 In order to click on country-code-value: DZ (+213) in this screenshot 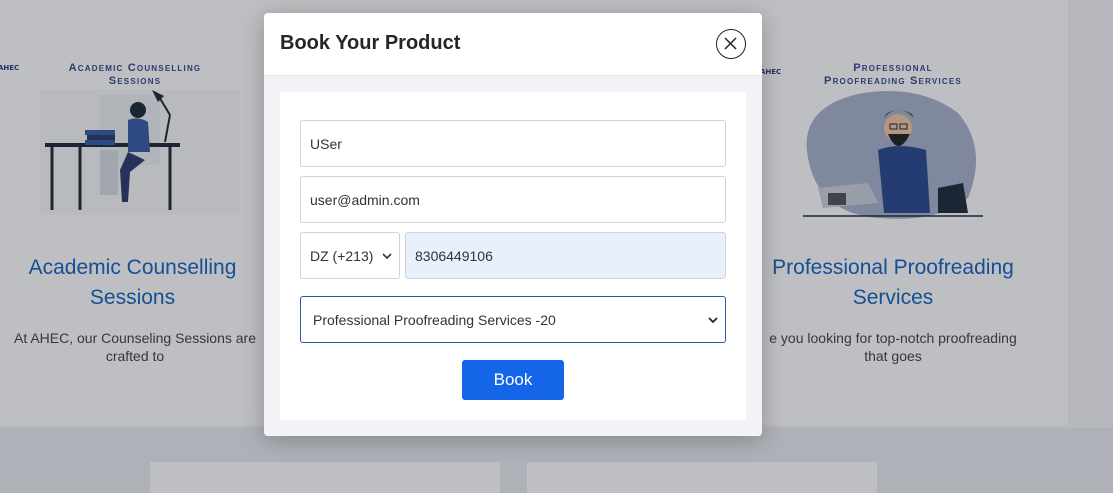, I will do `click(342, 255)`.